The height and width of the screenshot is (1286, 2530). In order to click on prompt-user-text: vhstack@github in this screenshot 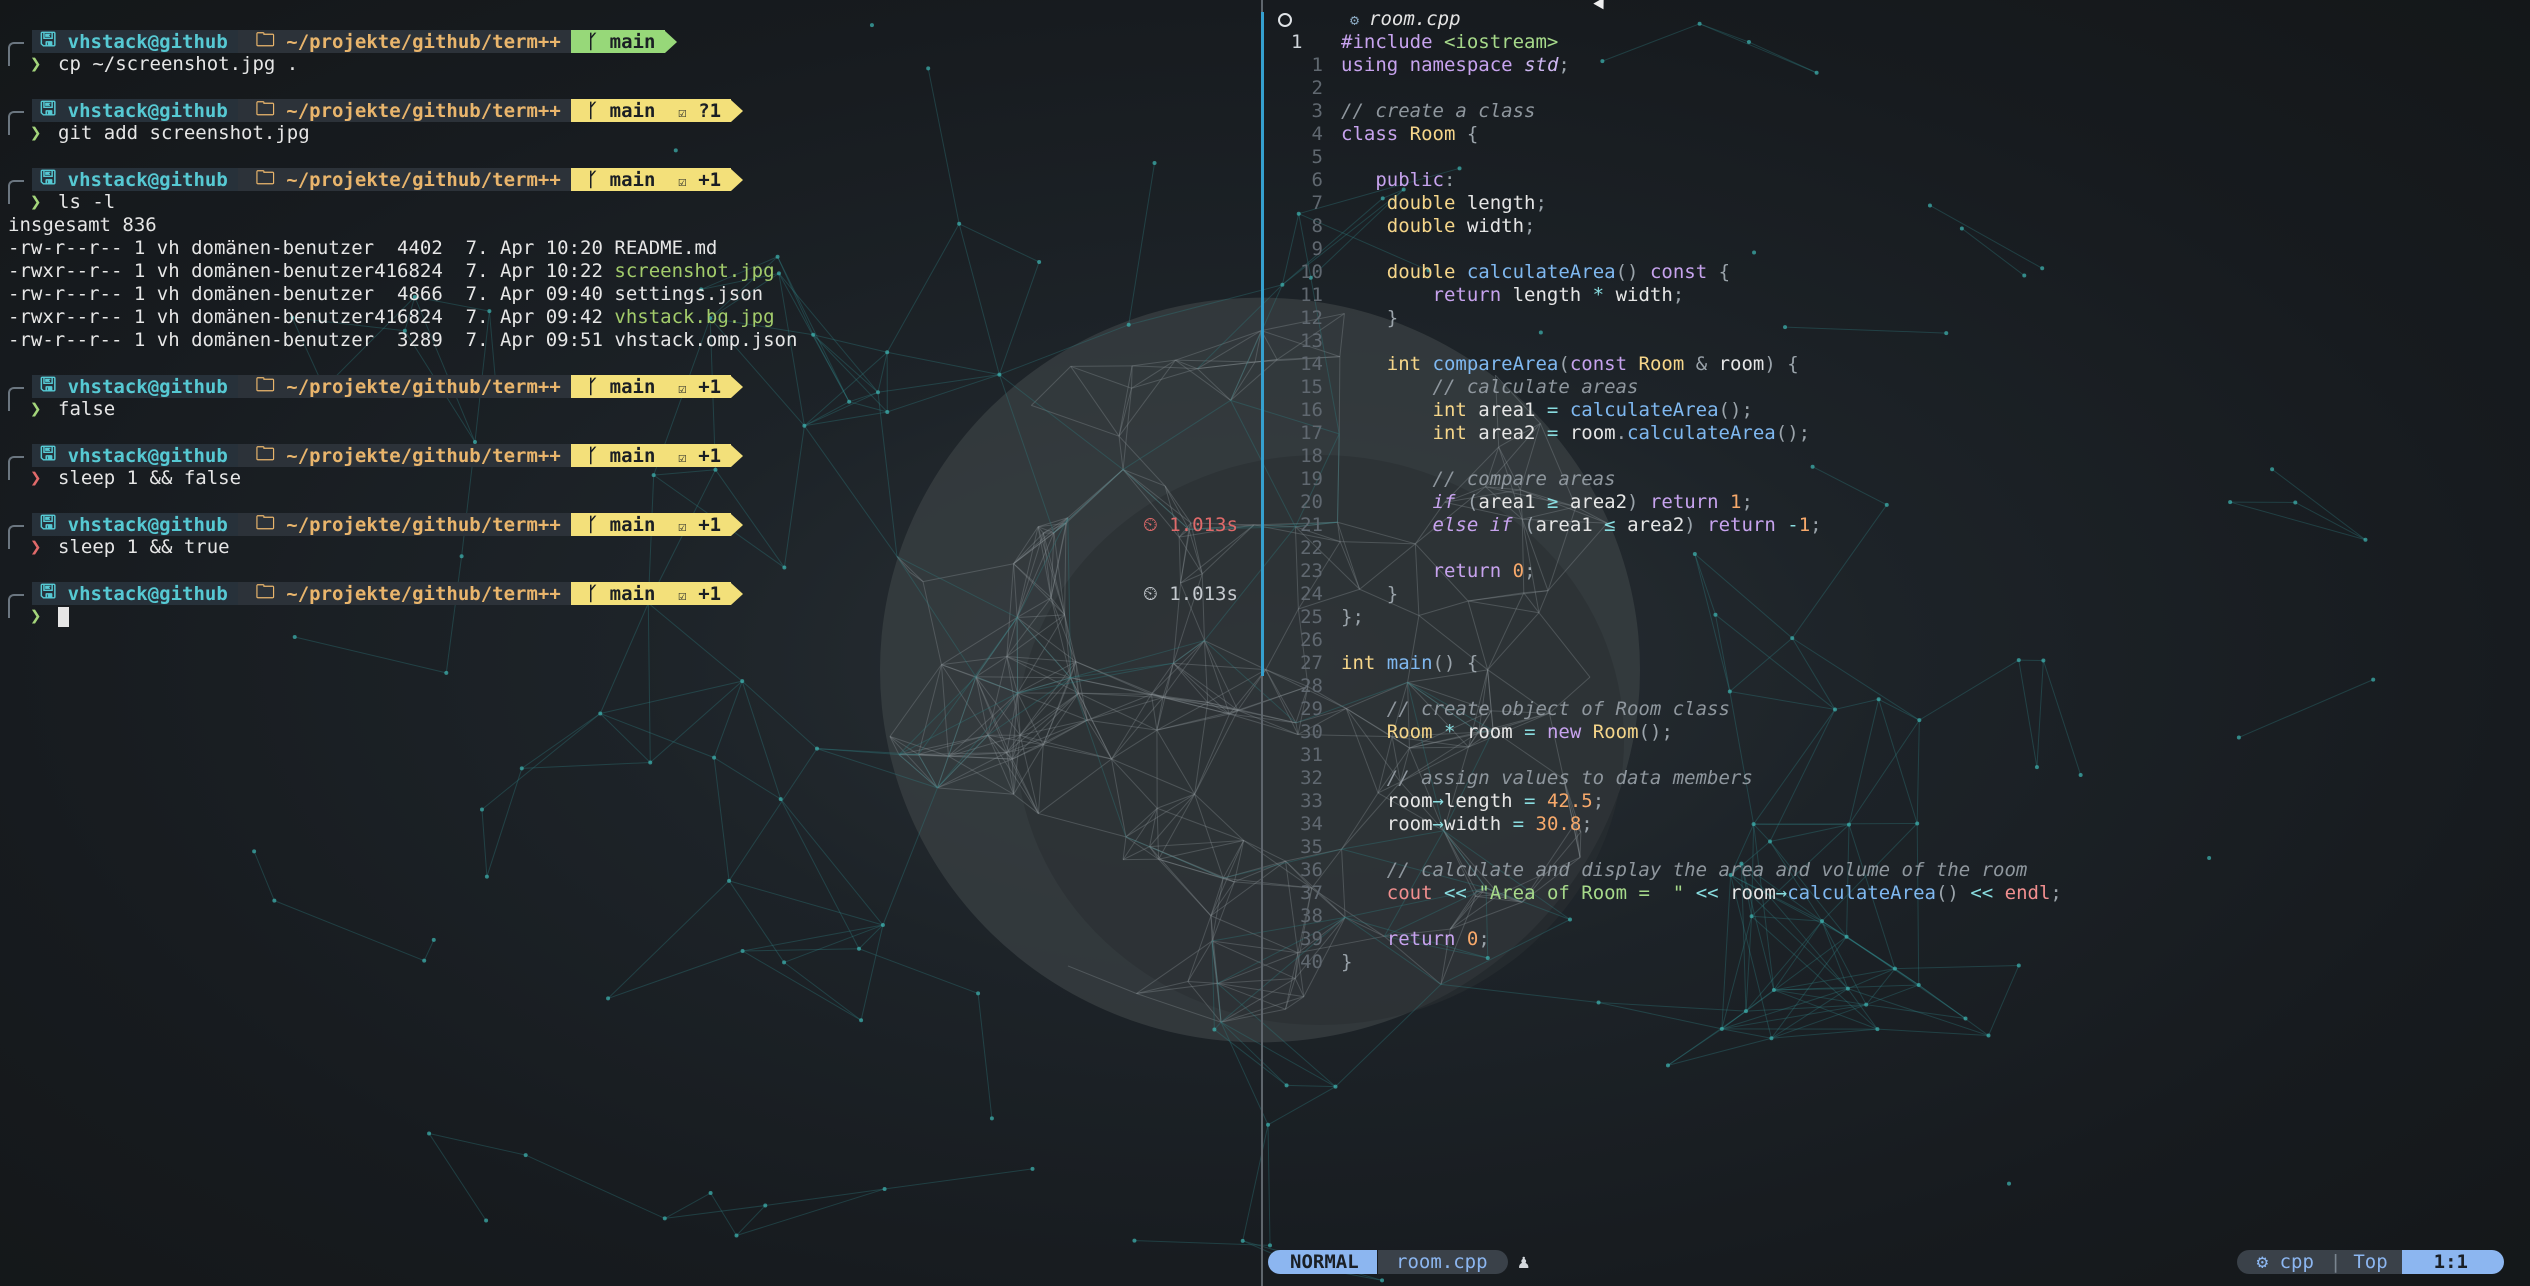, I will do `click(147, 593)`.